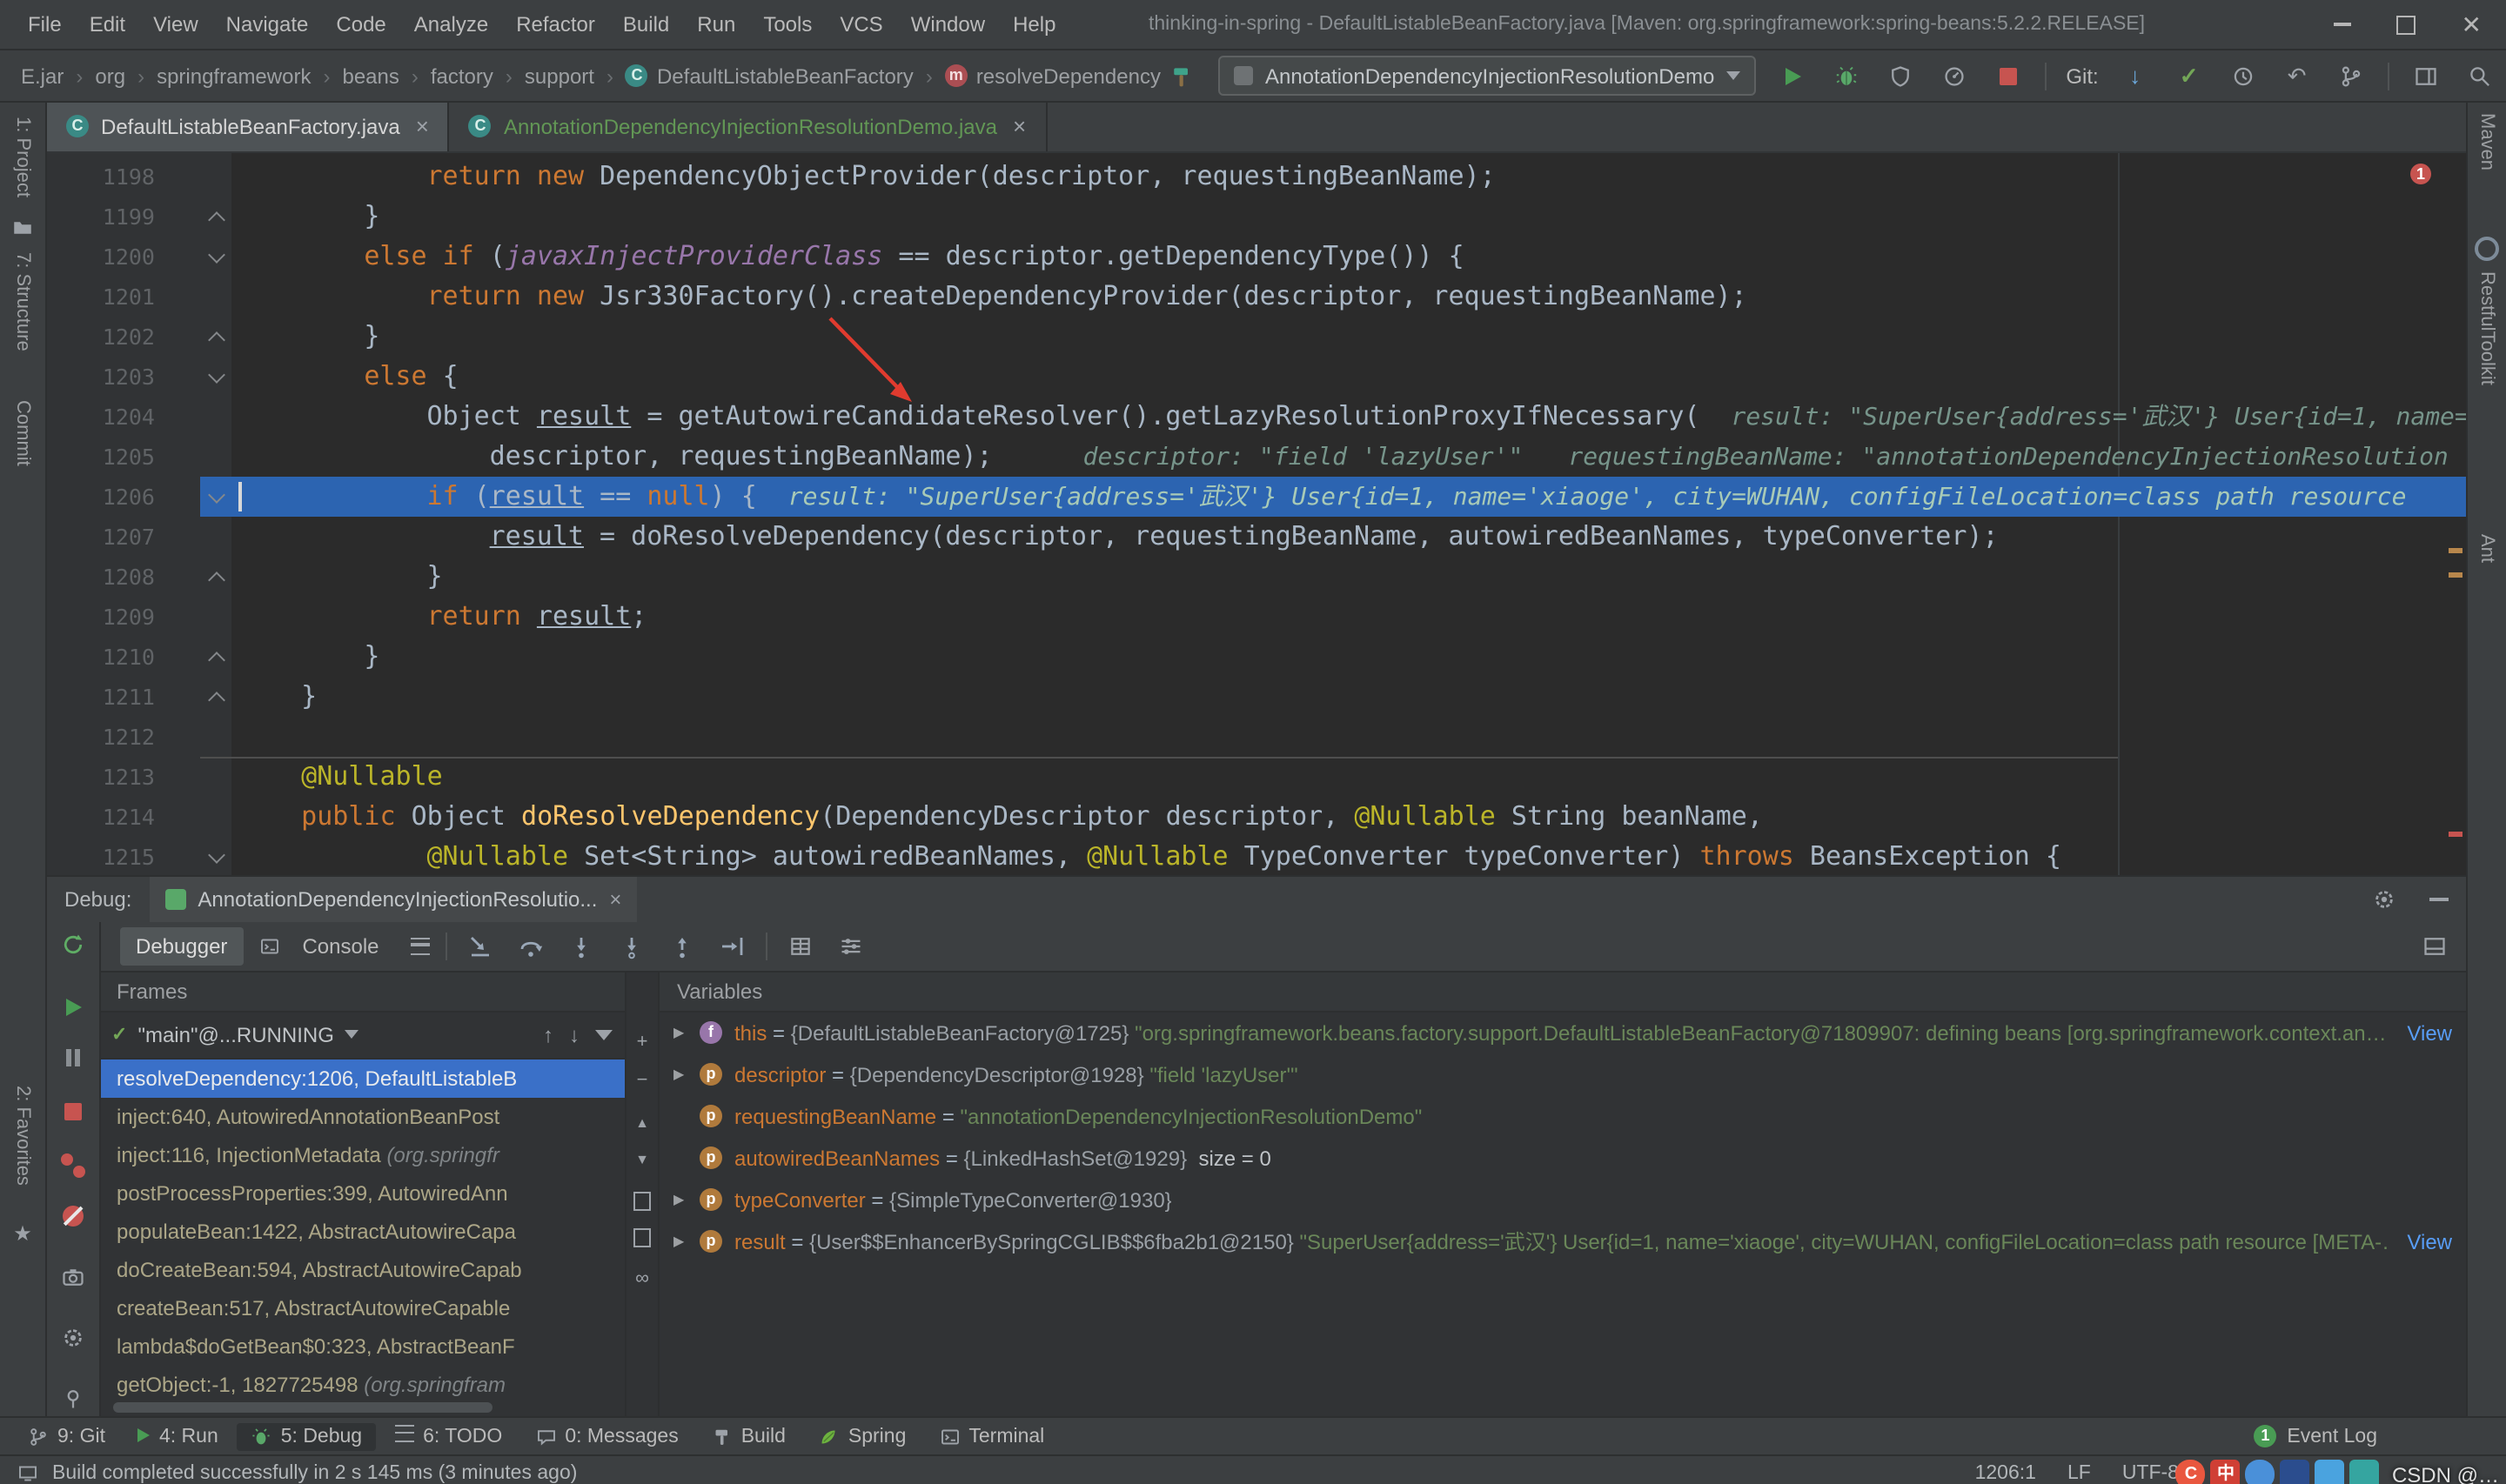 The image size is (2506, 1484). Describe the element at coordinates (22, 302) in the screenshot. I see `sidebar-item-structure: 7: Structure` at that location.